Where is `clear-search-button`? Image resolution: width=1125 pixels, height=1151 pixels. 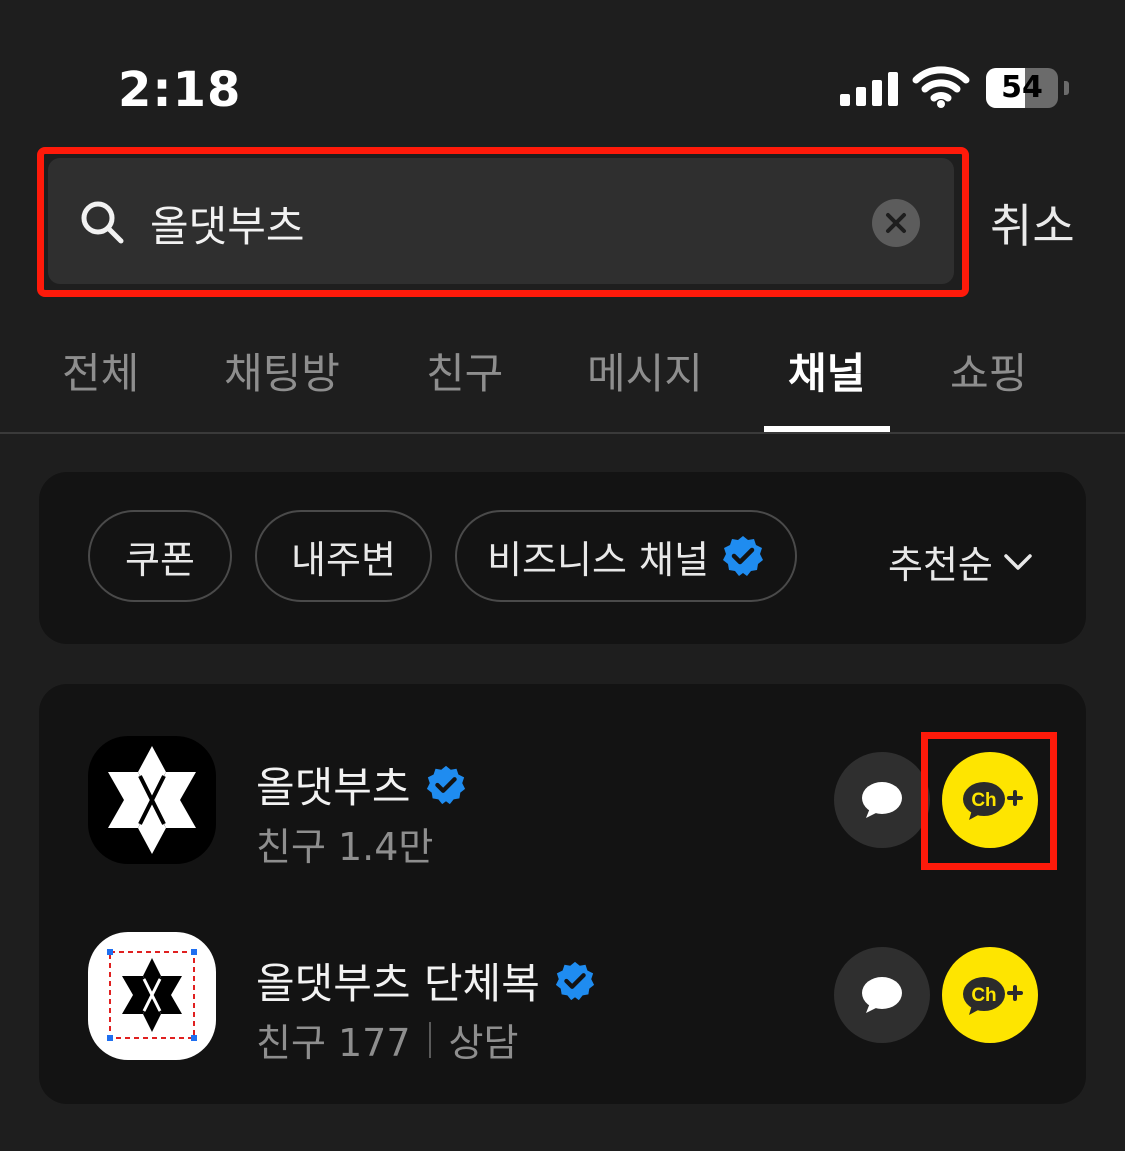 clear-search-button is located at coordinates (896, 223).